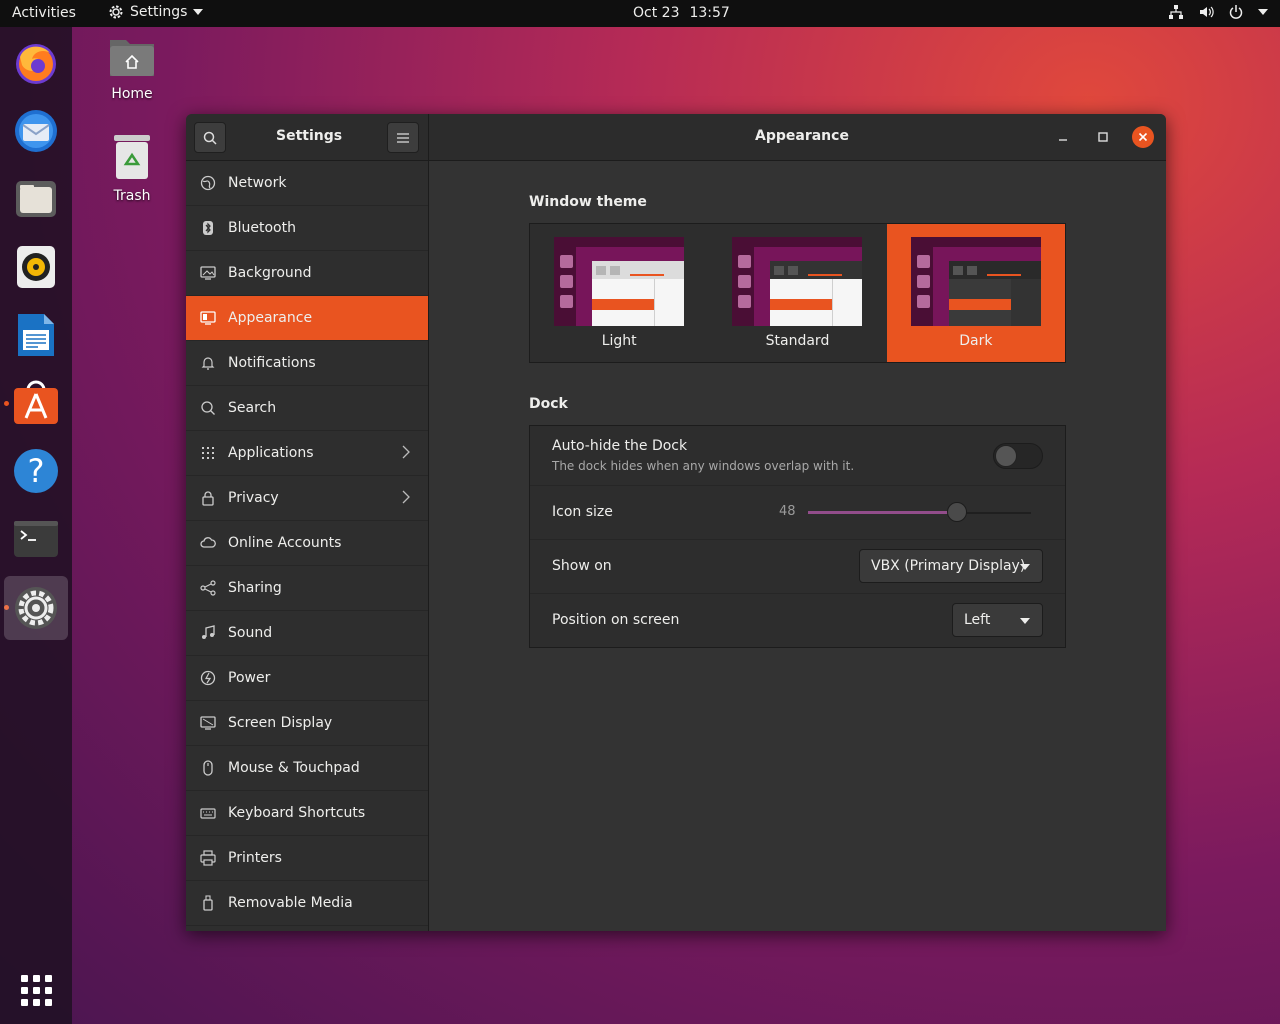  Describe the element at coordinates (257, 183) in the screenshot. I see `sidebar-item-label: Network` at that location.